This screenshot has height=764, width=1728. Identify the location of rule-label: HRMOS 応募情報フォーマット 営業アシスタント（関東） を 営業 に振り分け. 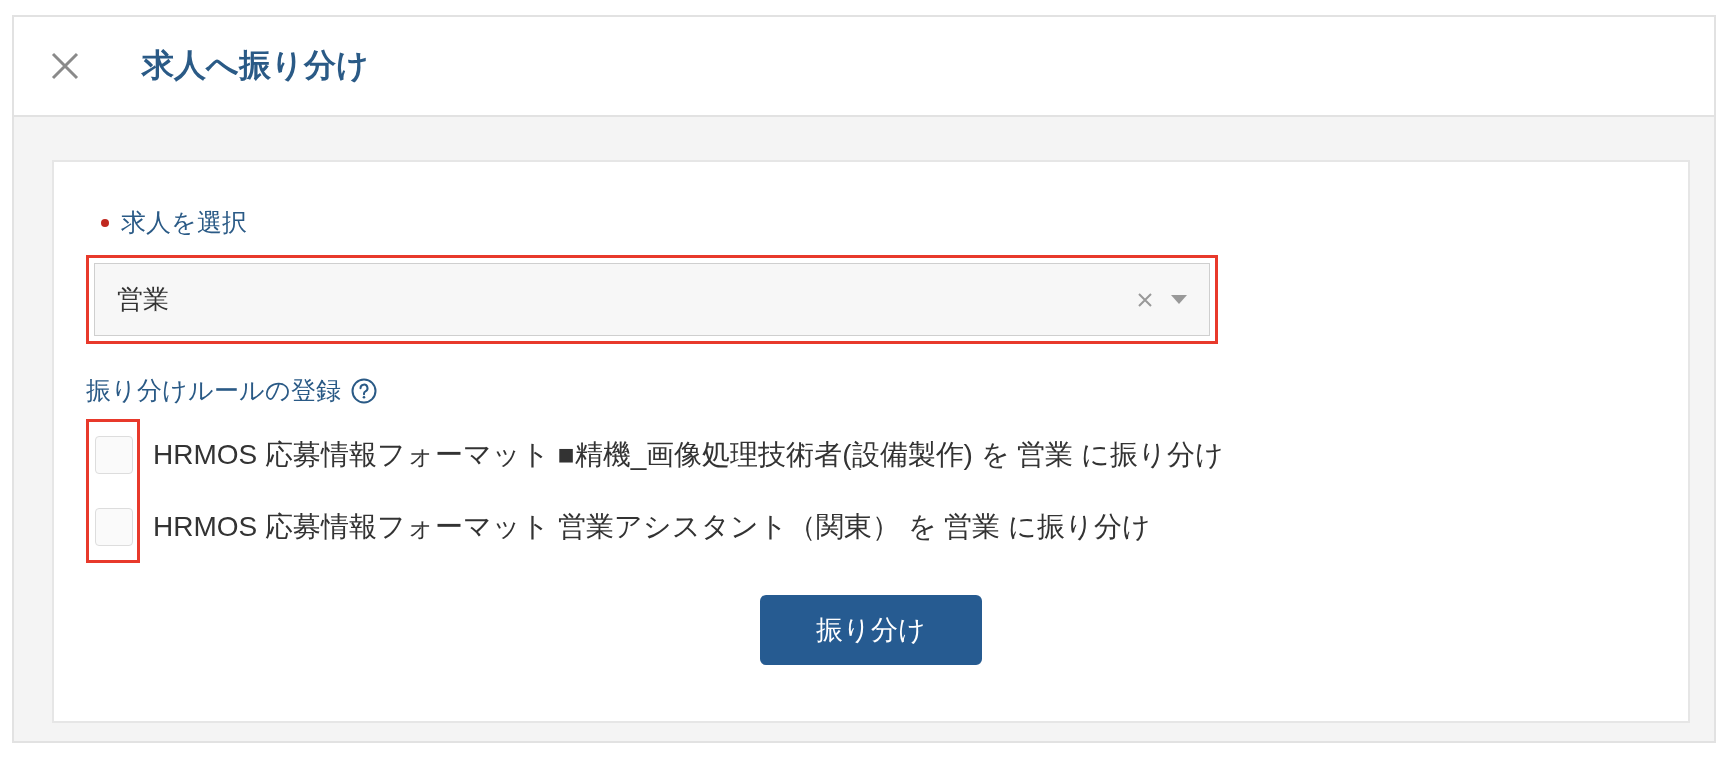
(652, 527).